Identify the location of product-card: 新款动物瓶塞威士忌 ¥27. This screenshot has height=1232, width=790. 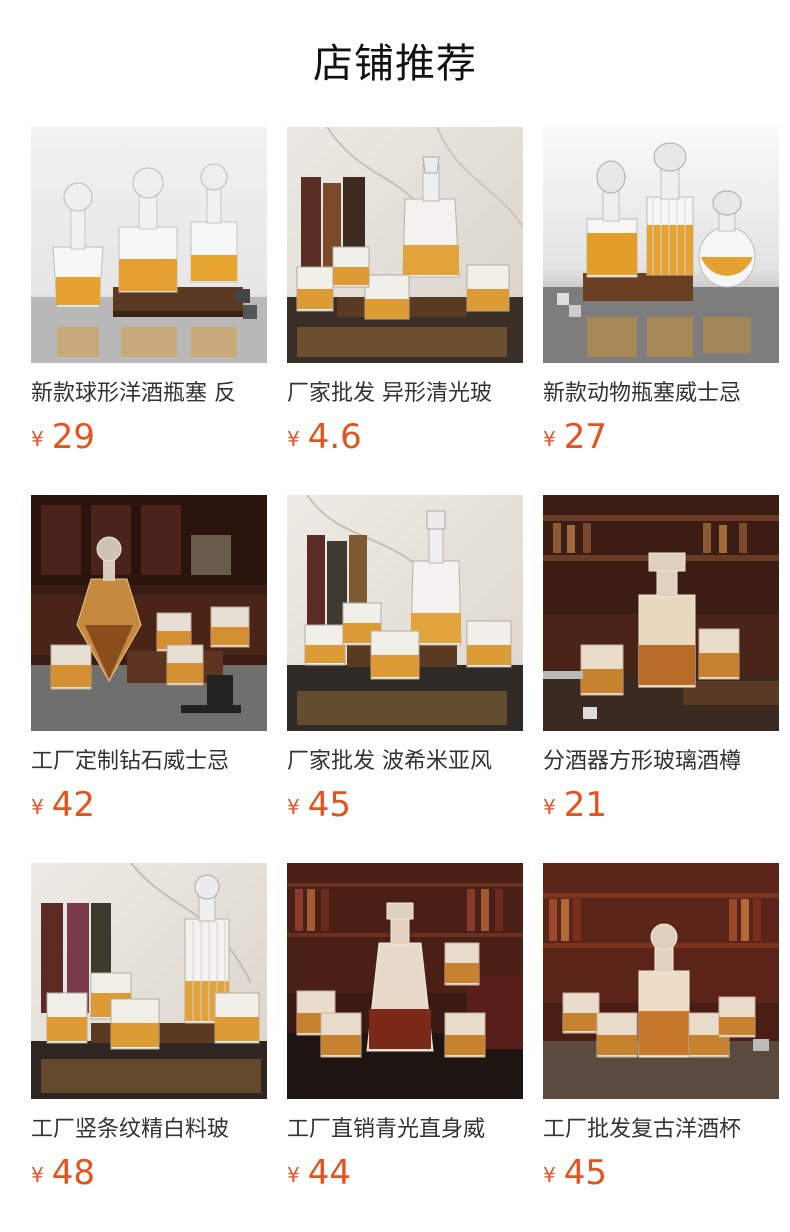
(661, 311).